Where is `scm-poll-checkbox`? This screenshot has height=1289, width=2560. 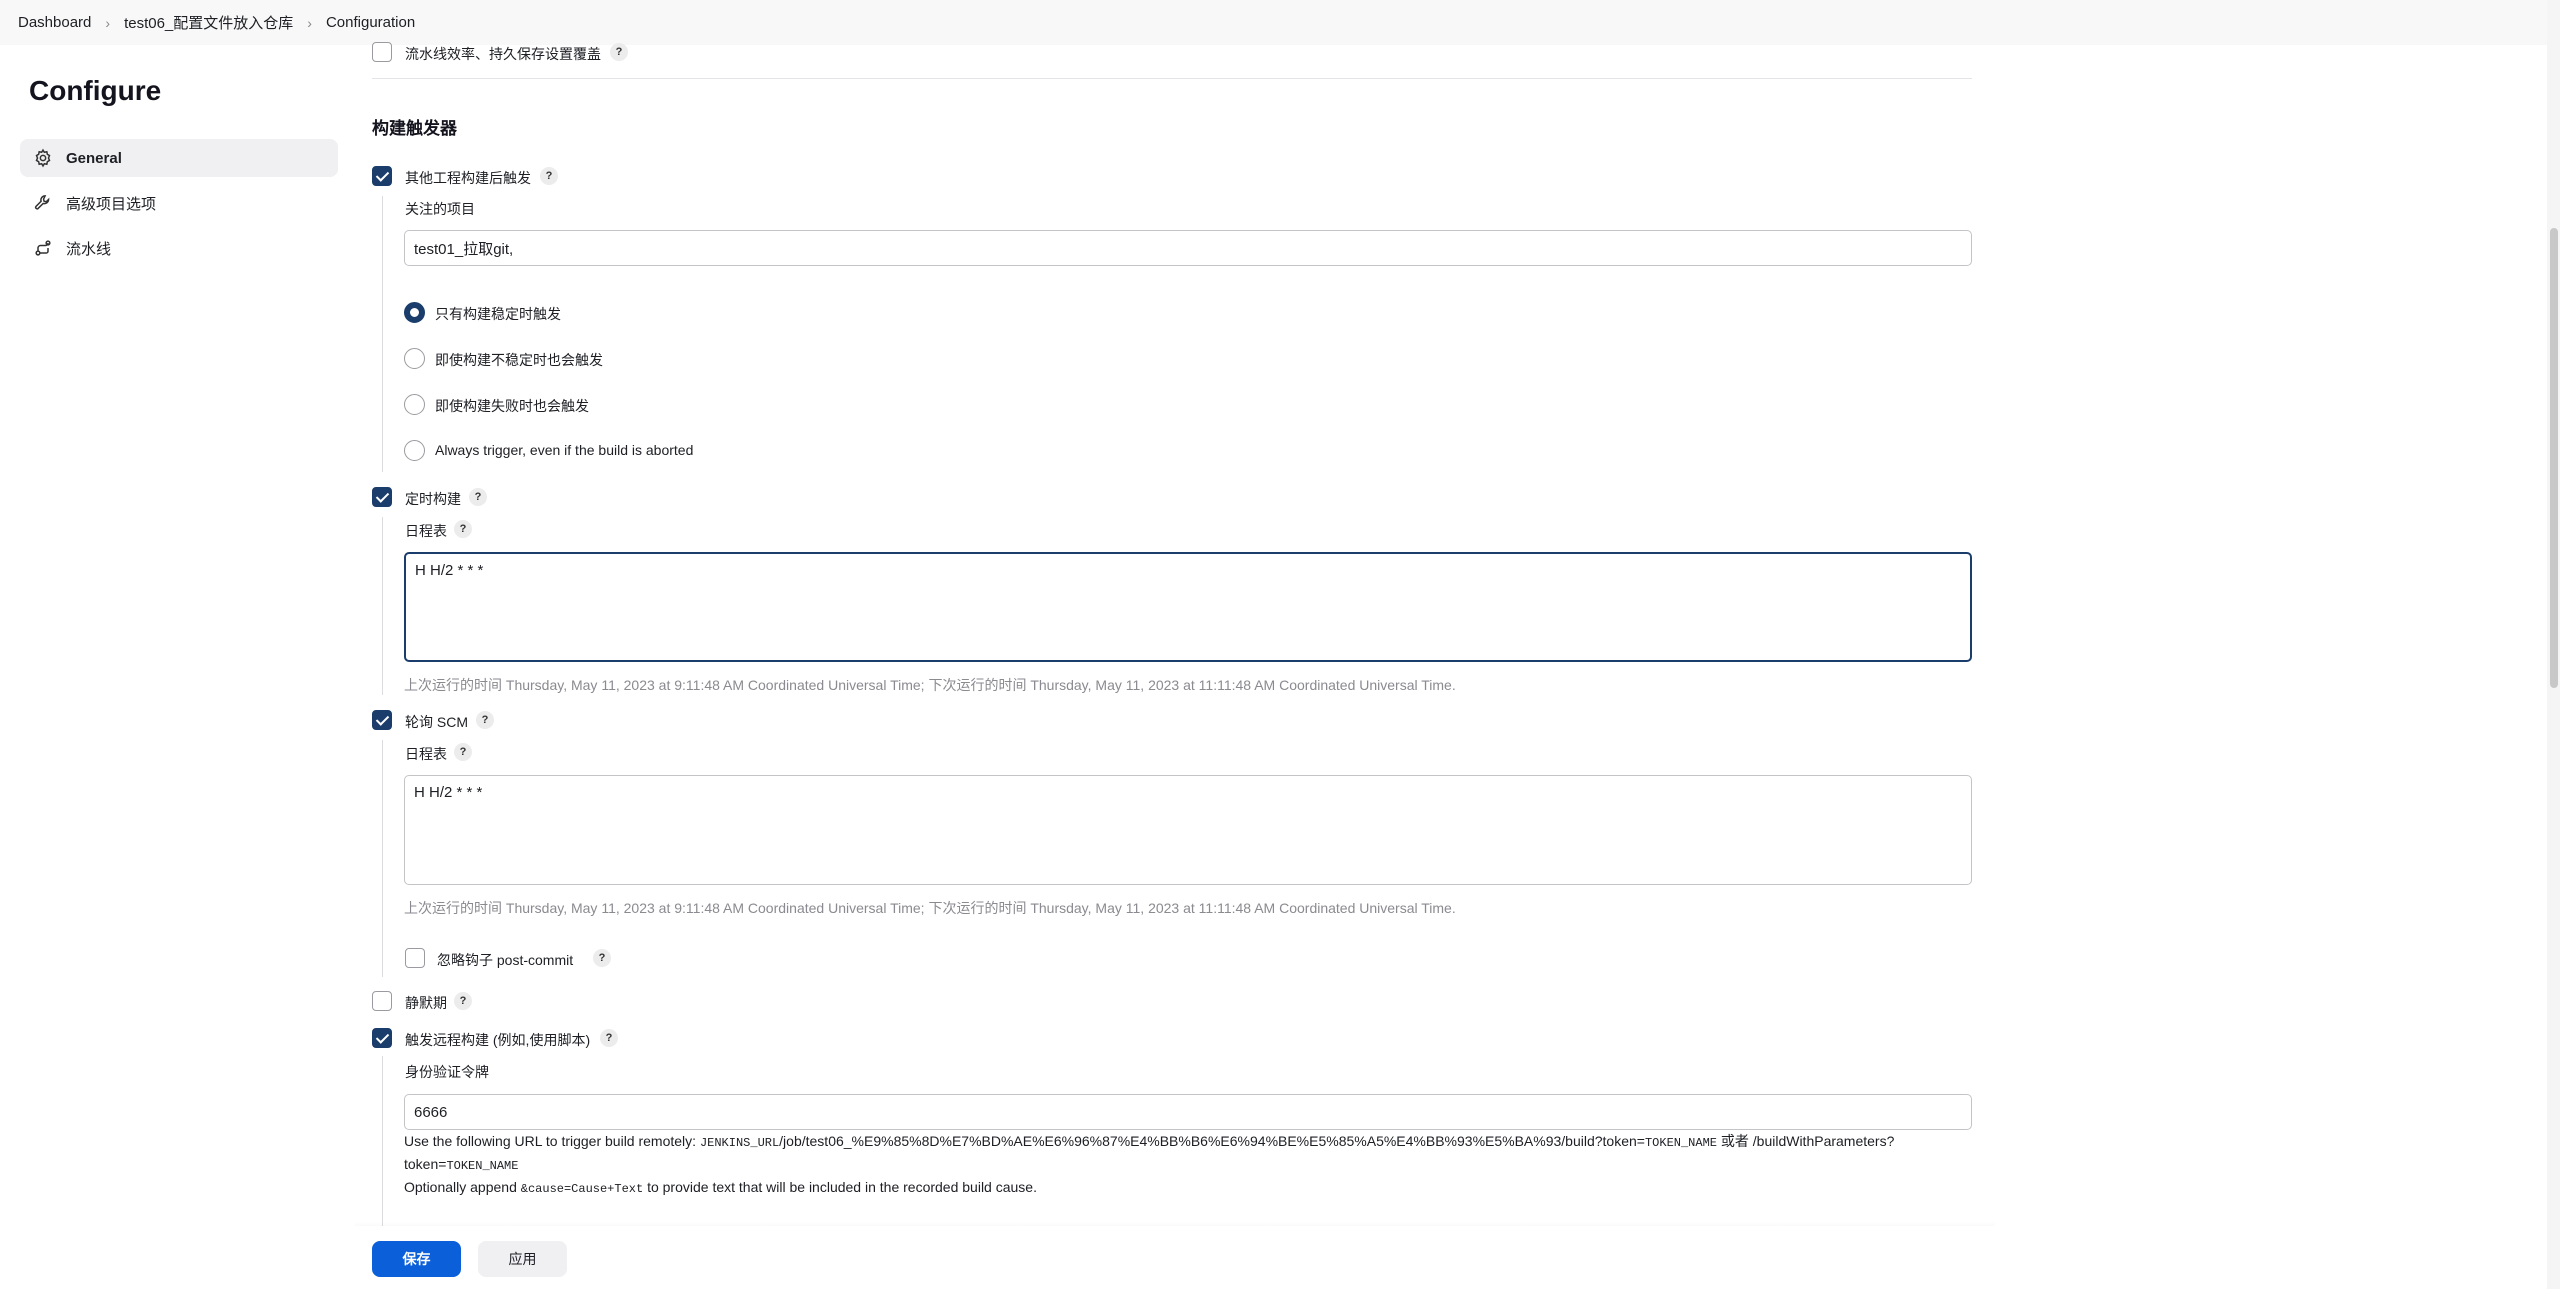 scm-poll-checkbox is located at coordinates (382, 720).